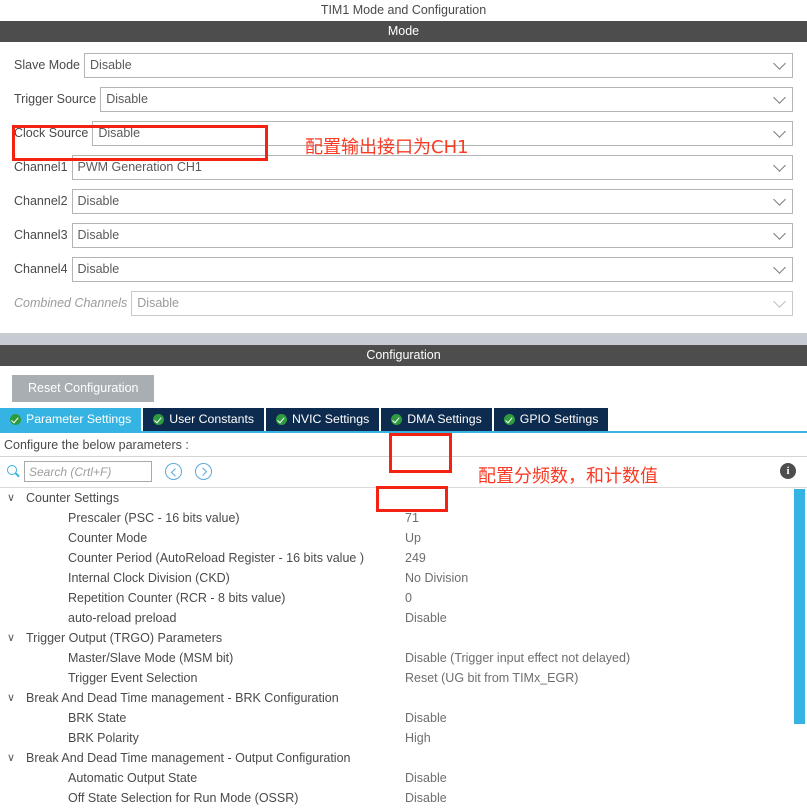 The image size is (807, 811). What do you see at coordinates (124, 637) in the screenshot?
I see `group-label: Trigger Output (TRGO) Parameters` at bounding box center [124, 637].